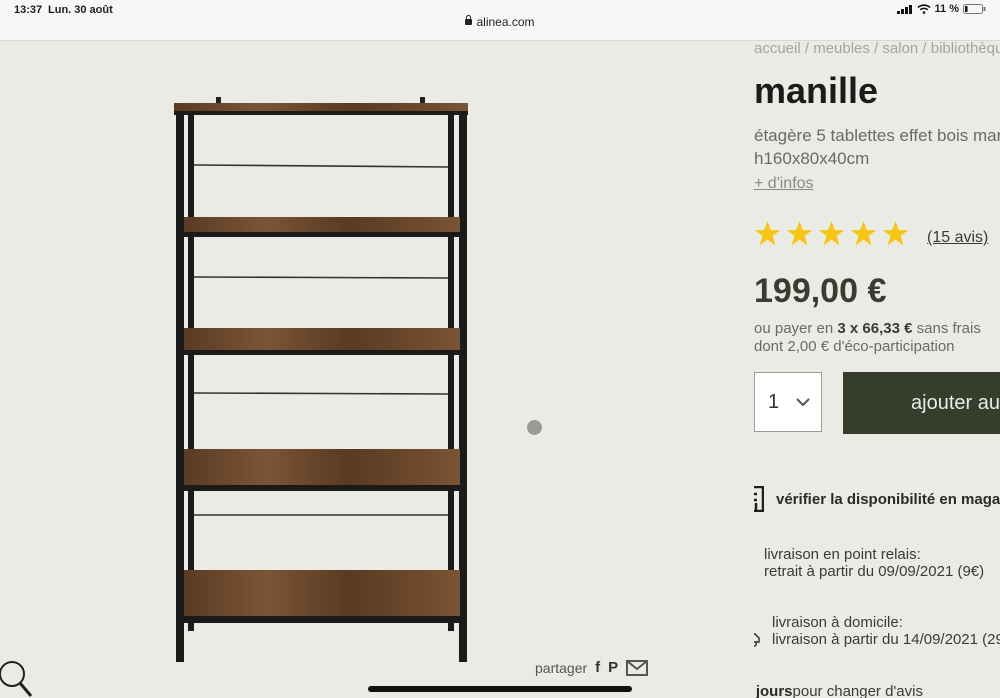 Image resolution: width=1000 pixels, height=698 pixels. I want to click on returns-bold: 30 jours, so click(773, 690).